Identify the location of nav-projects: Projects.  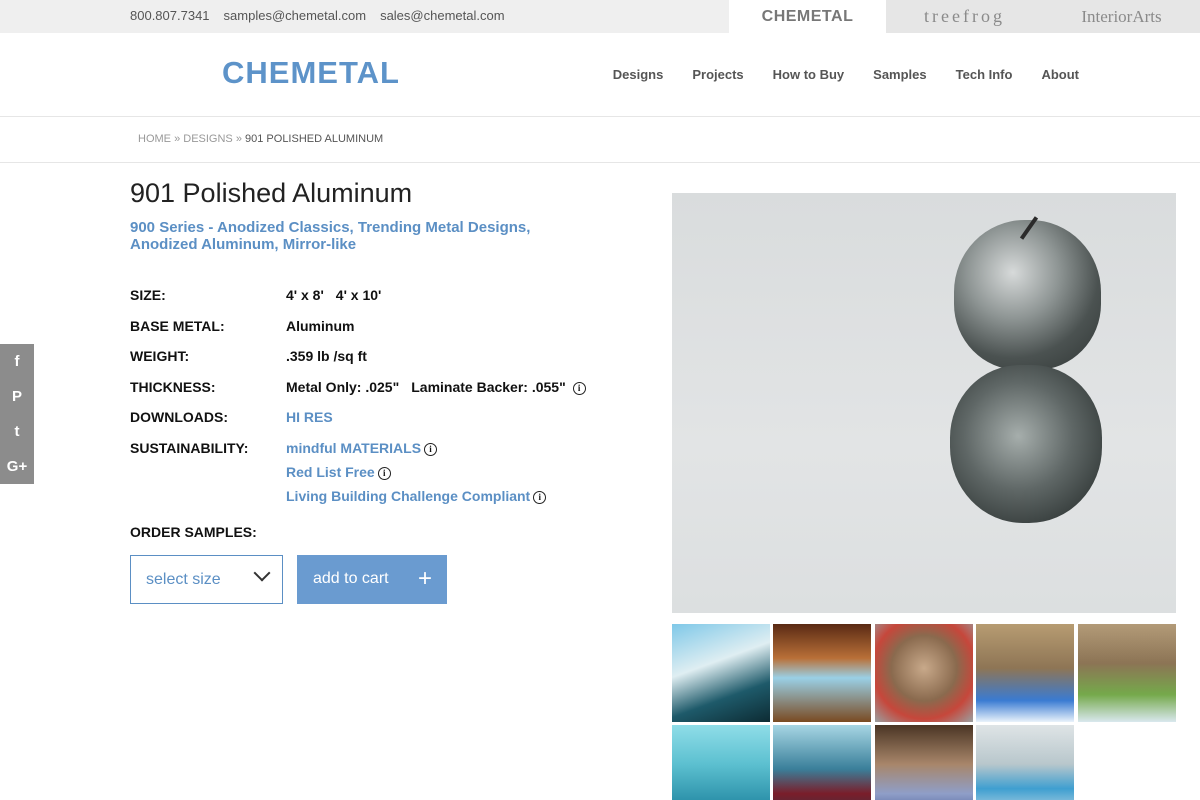
(717, 74).